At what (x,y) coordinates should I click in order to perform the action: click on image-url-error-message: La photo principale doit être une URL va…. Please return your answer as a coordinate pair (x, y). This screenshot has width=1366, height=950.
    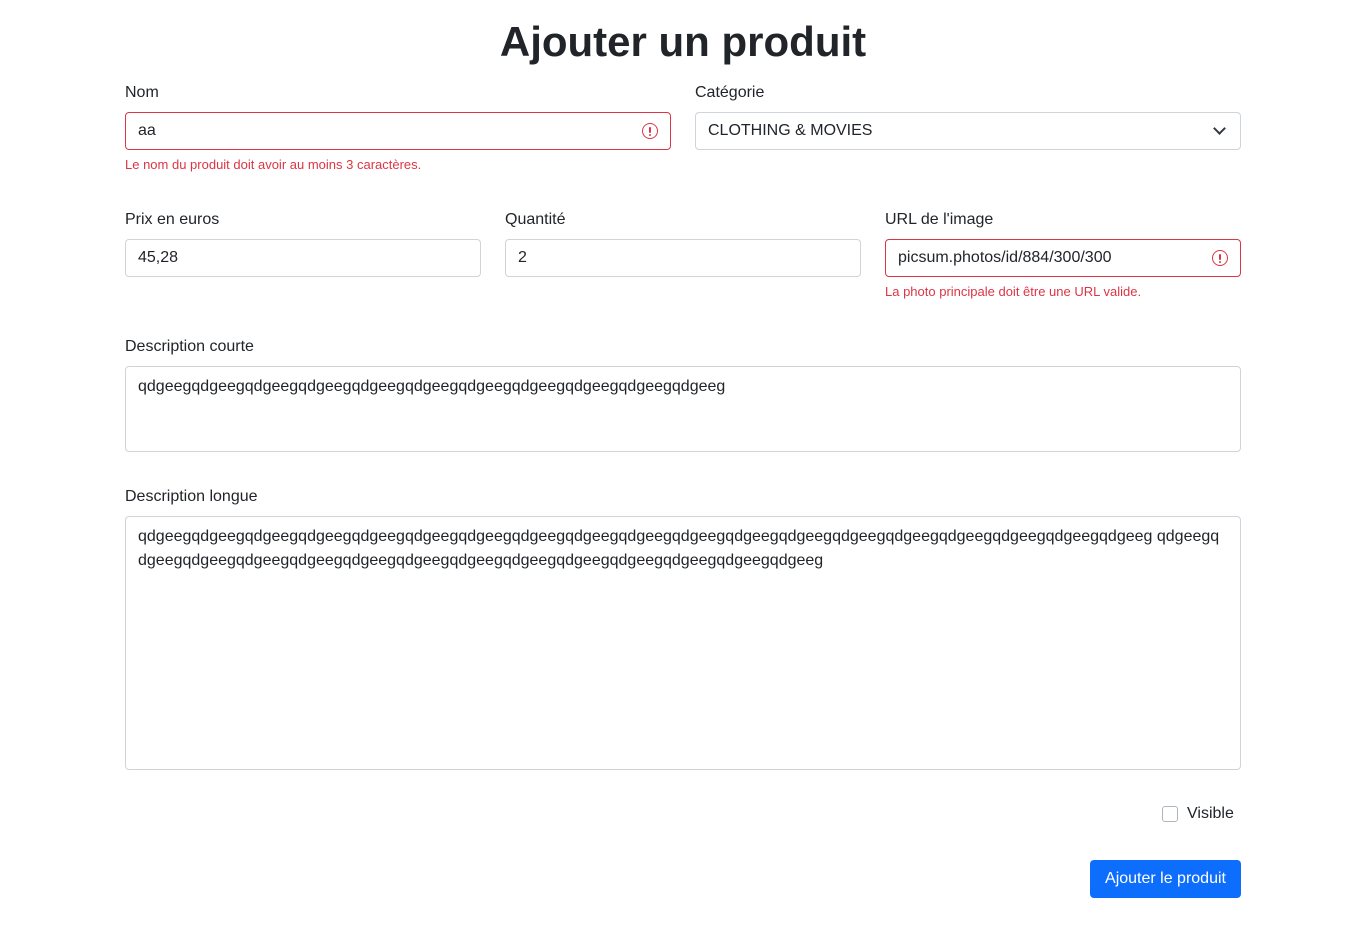
    Looking at the image, I should click on (1013, 291).